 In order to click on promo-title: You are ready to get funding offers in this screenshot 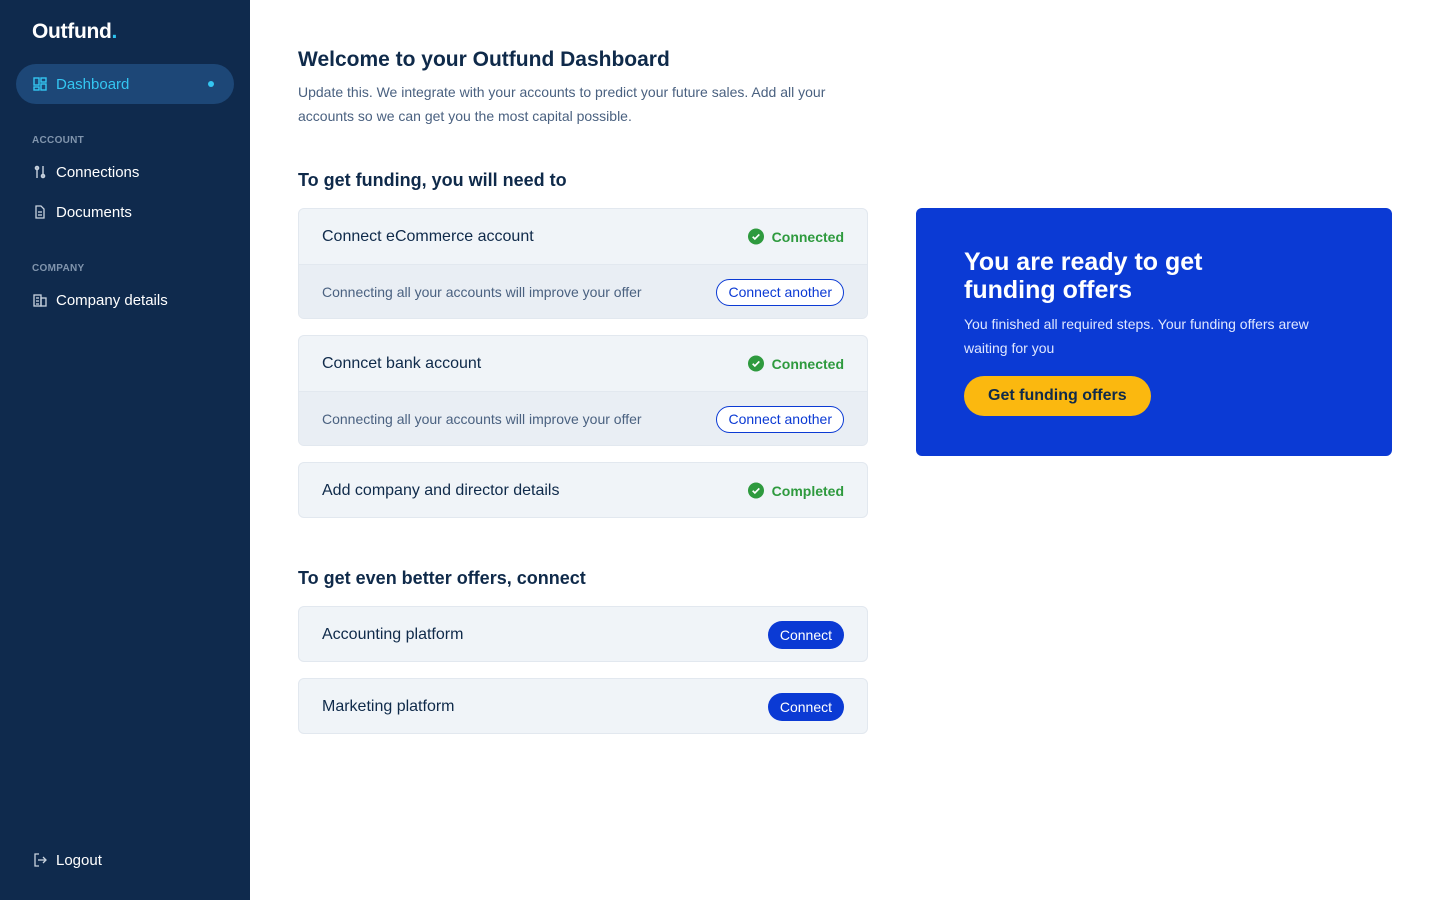, I will do `click(1083, 276)`.